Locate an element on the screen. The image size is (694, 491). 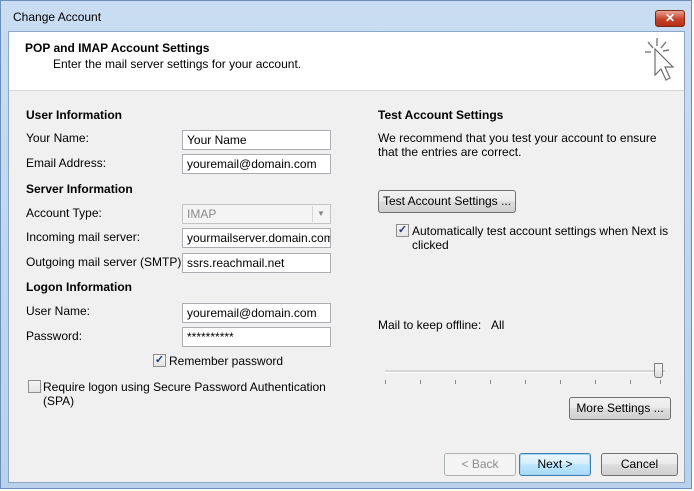
cancel-button: Cancel is located at coordinates (639, 464).